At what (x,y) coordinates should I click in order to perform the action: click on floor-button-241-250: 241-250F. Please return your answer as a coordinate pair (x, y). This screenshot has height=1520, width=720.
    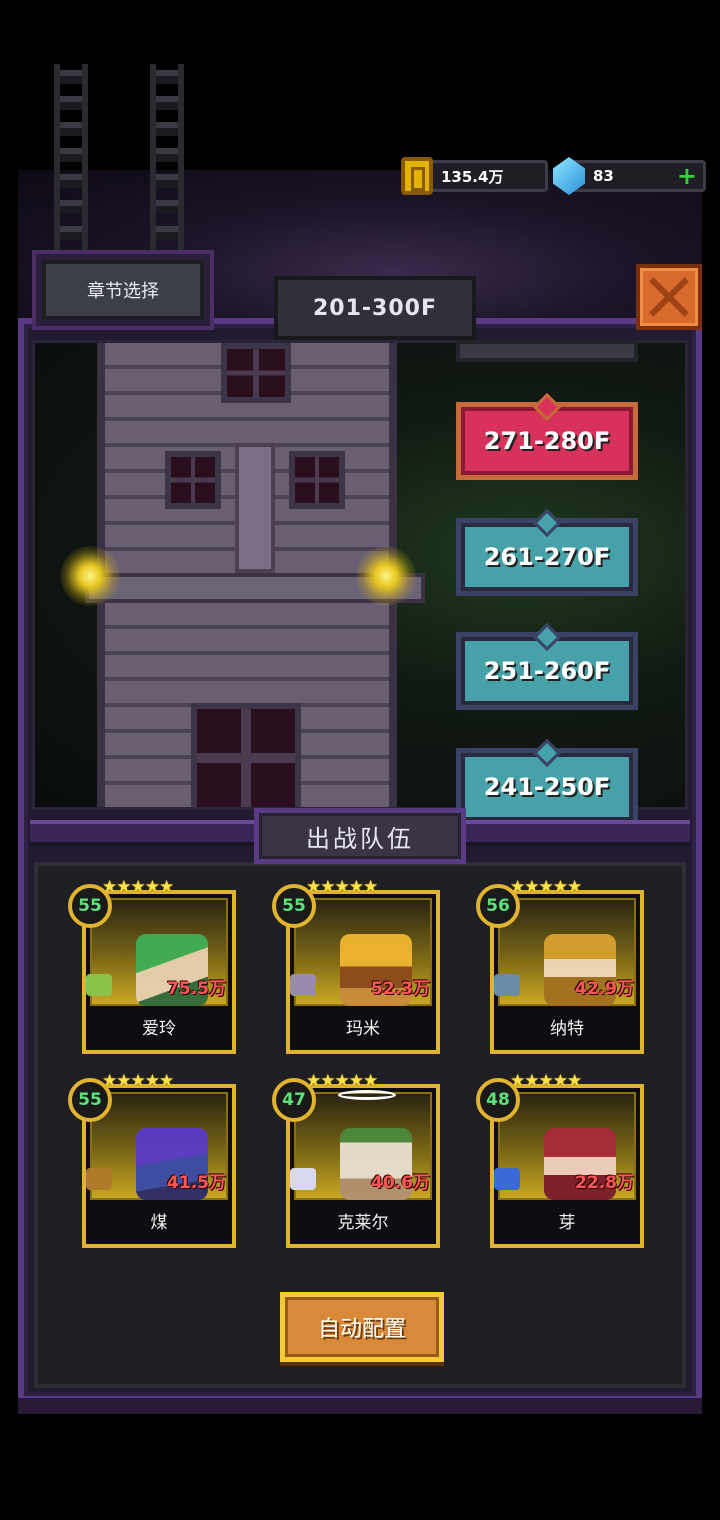
    Looking at the image, I should click on (547, 787).